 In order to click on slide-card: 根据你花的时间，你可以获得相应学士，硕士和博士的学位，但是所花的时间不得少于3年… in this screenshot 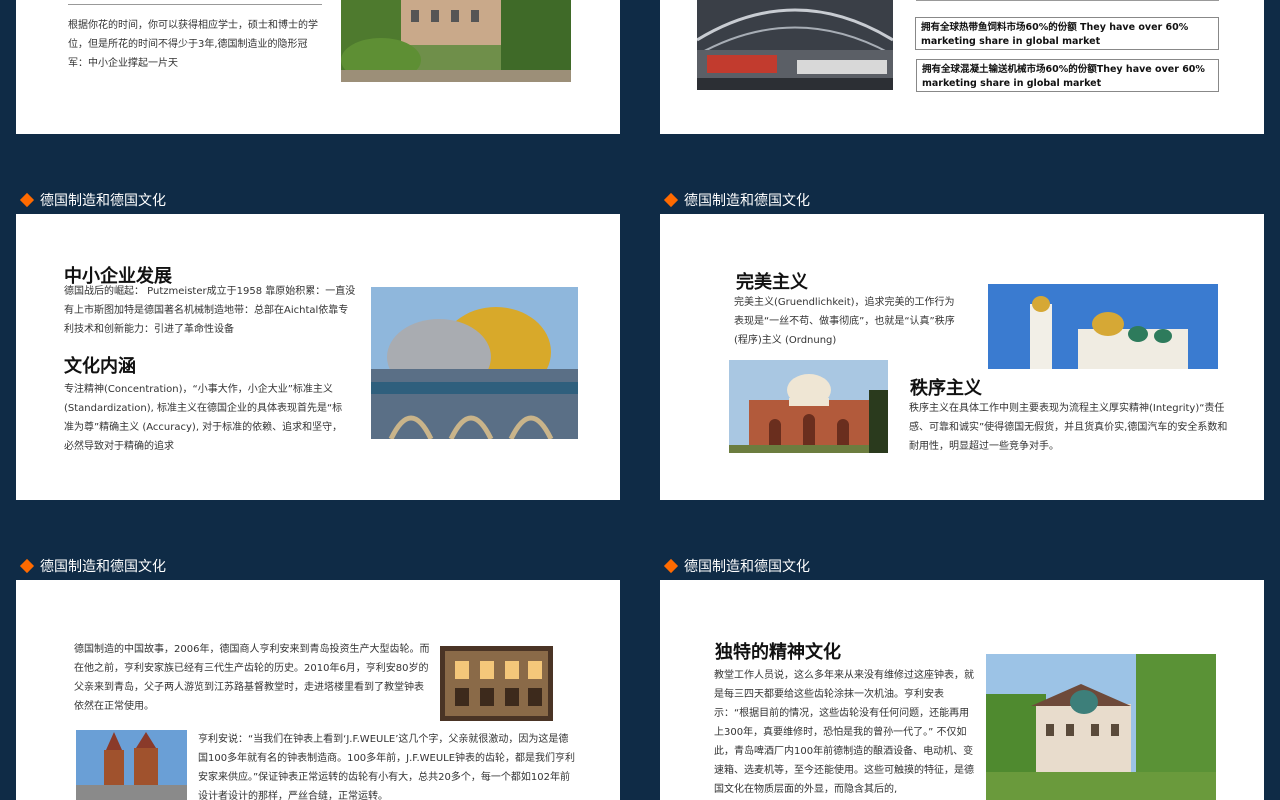, I will do `click(318, 67)`.